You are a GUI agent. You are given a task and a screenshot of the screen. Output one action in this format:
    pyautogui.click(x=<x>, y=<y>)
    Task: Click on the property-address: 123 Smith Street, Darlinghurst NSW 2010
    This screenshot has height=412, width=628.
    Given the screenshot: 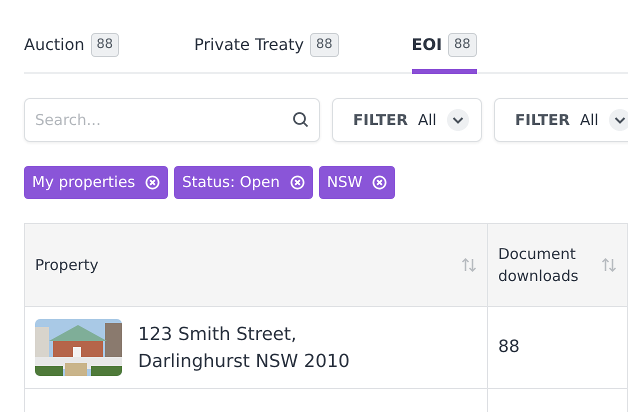 What is the action you would take?
    pyautogui.click(x=244, y=348)
    